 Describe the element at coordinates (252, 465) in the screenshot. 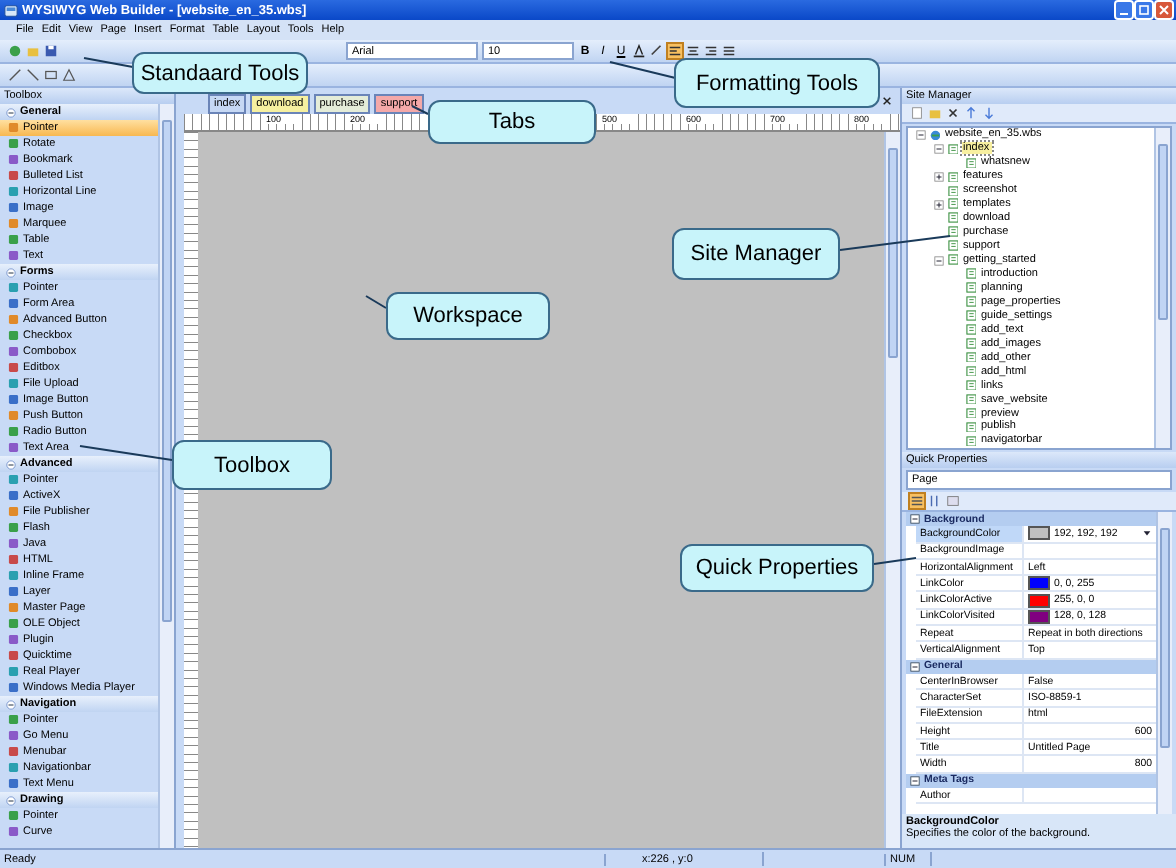

I see `callout: Toolbox` at that location.